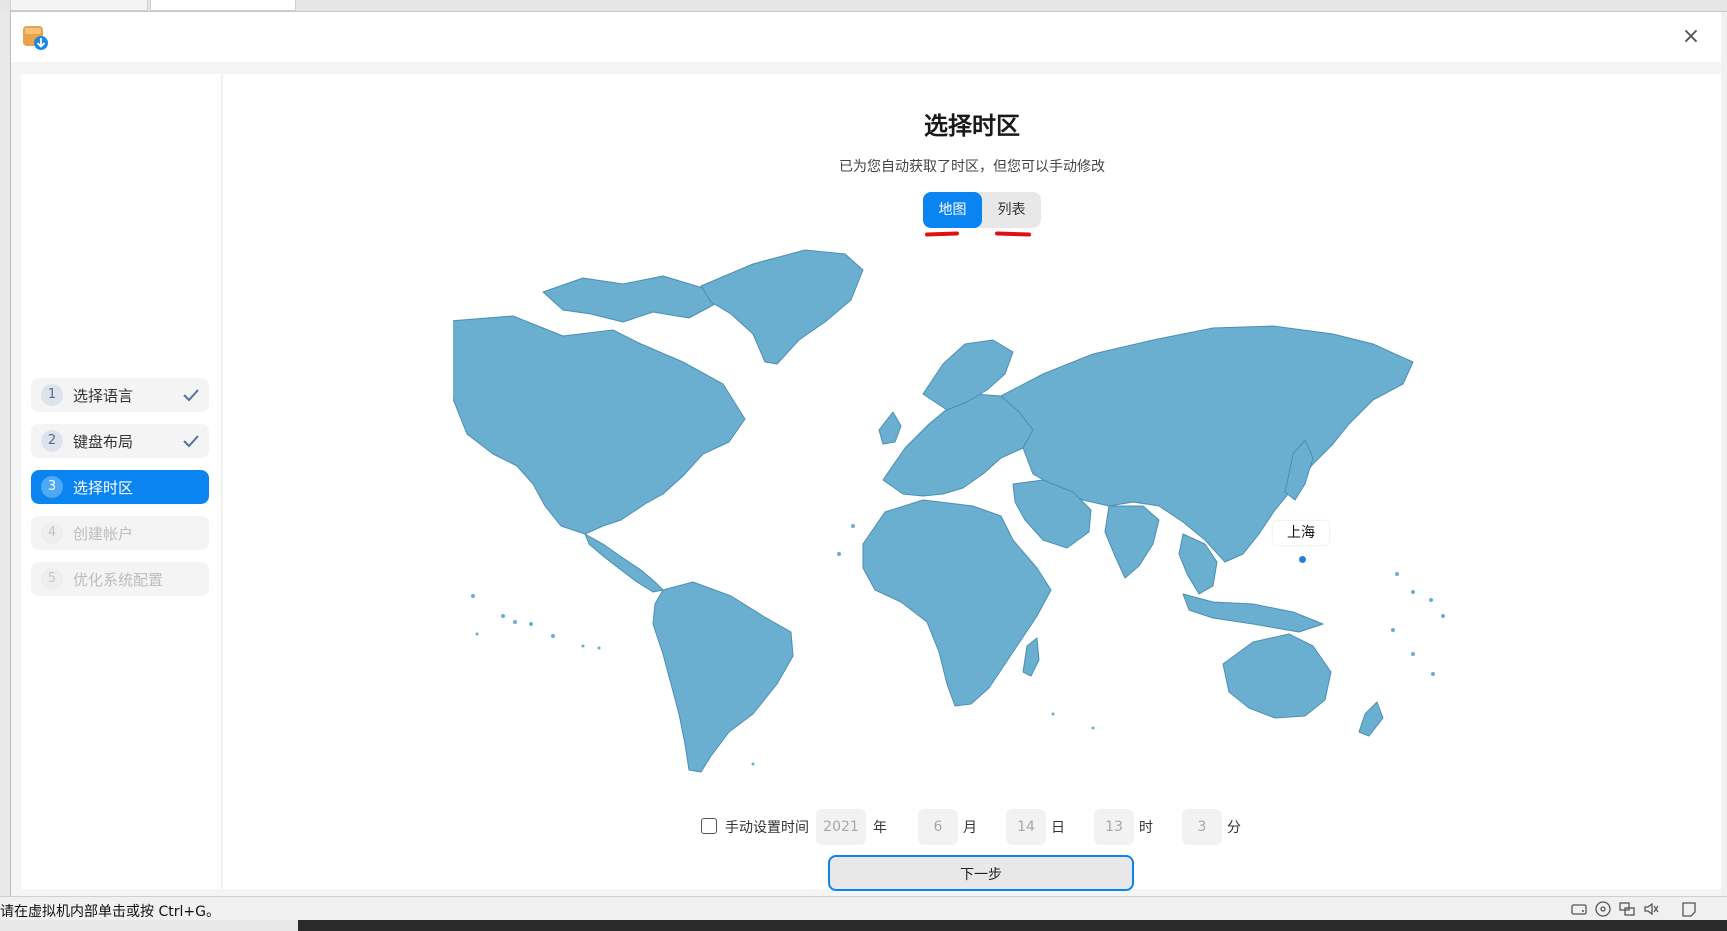 Image resolution: width=1727 pixels, height=931 pixels. What do you see at coordinates (1253, 613) in the screenshot?
I see `indonesia-region` at bounding box center [1253, 613].